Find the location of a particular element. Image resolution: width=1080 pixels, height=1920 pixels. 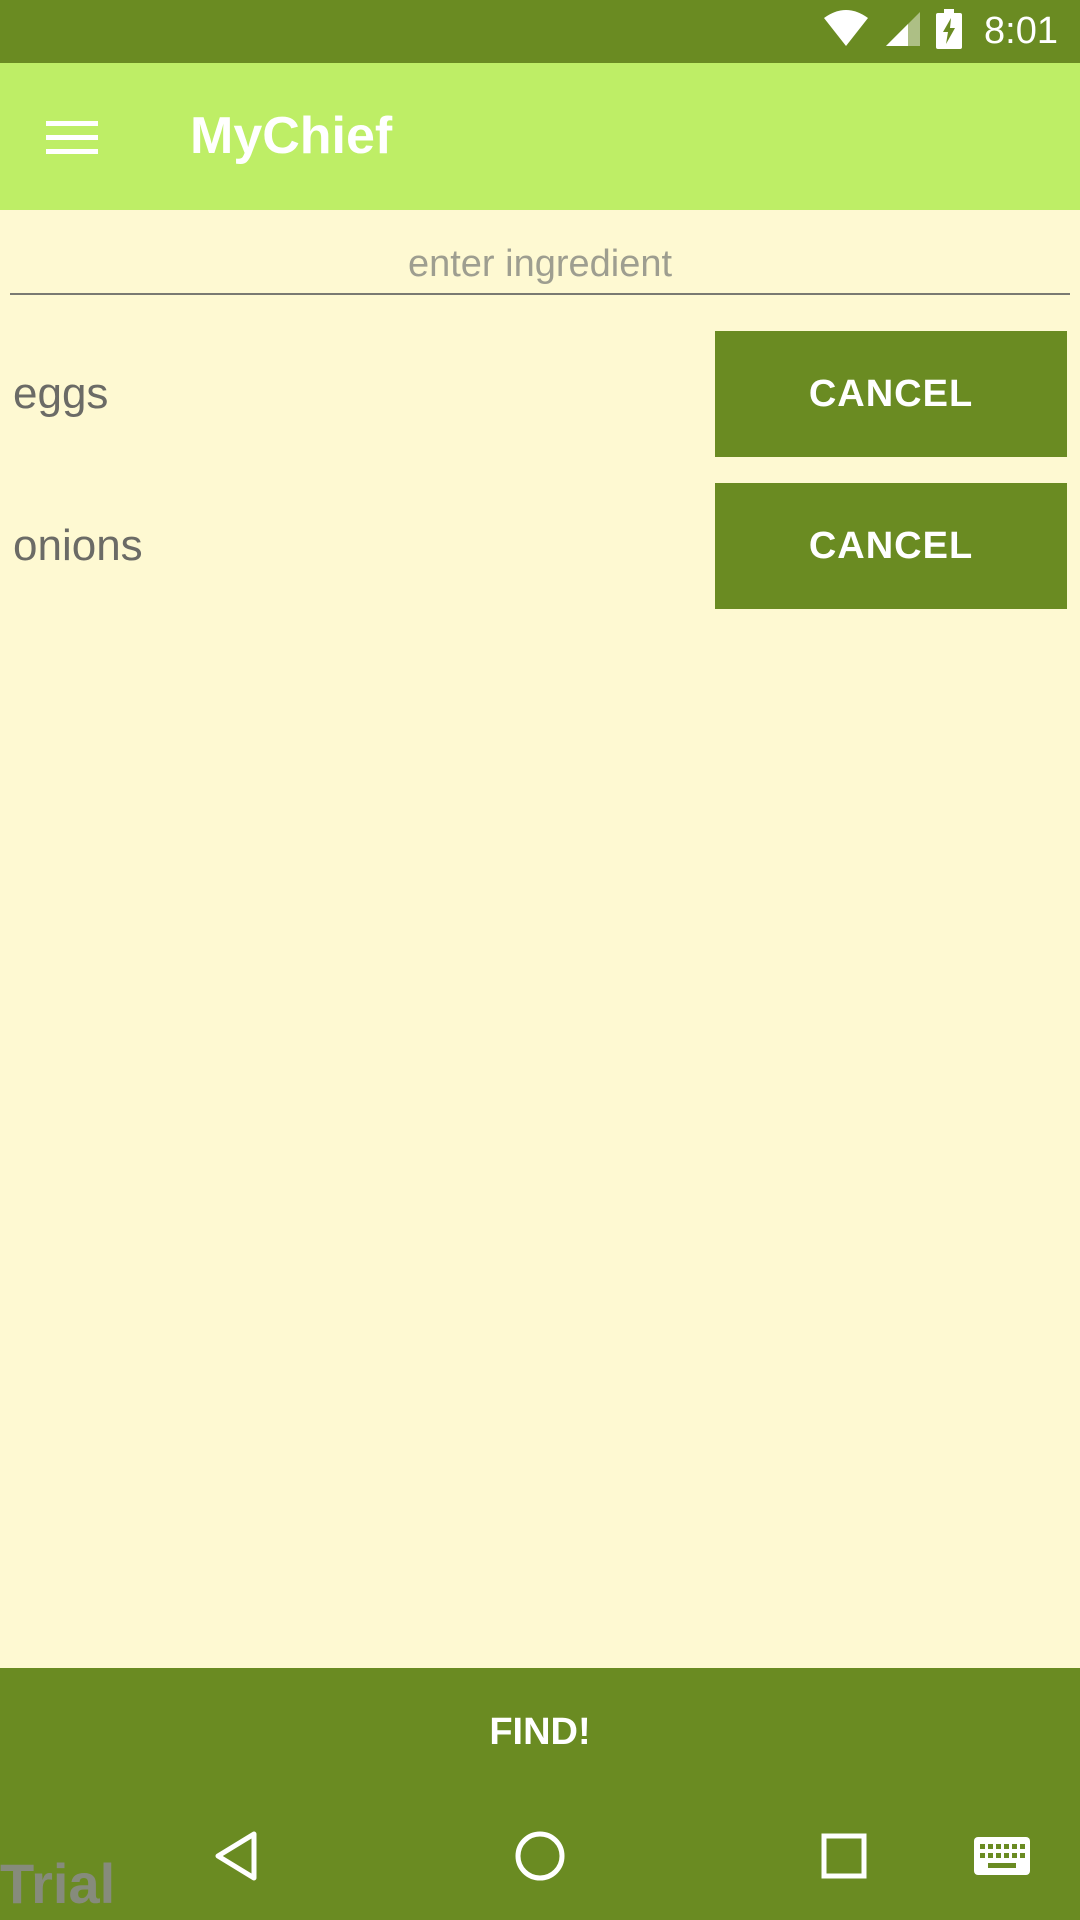

home-button is located at coordinates (540, 1858).